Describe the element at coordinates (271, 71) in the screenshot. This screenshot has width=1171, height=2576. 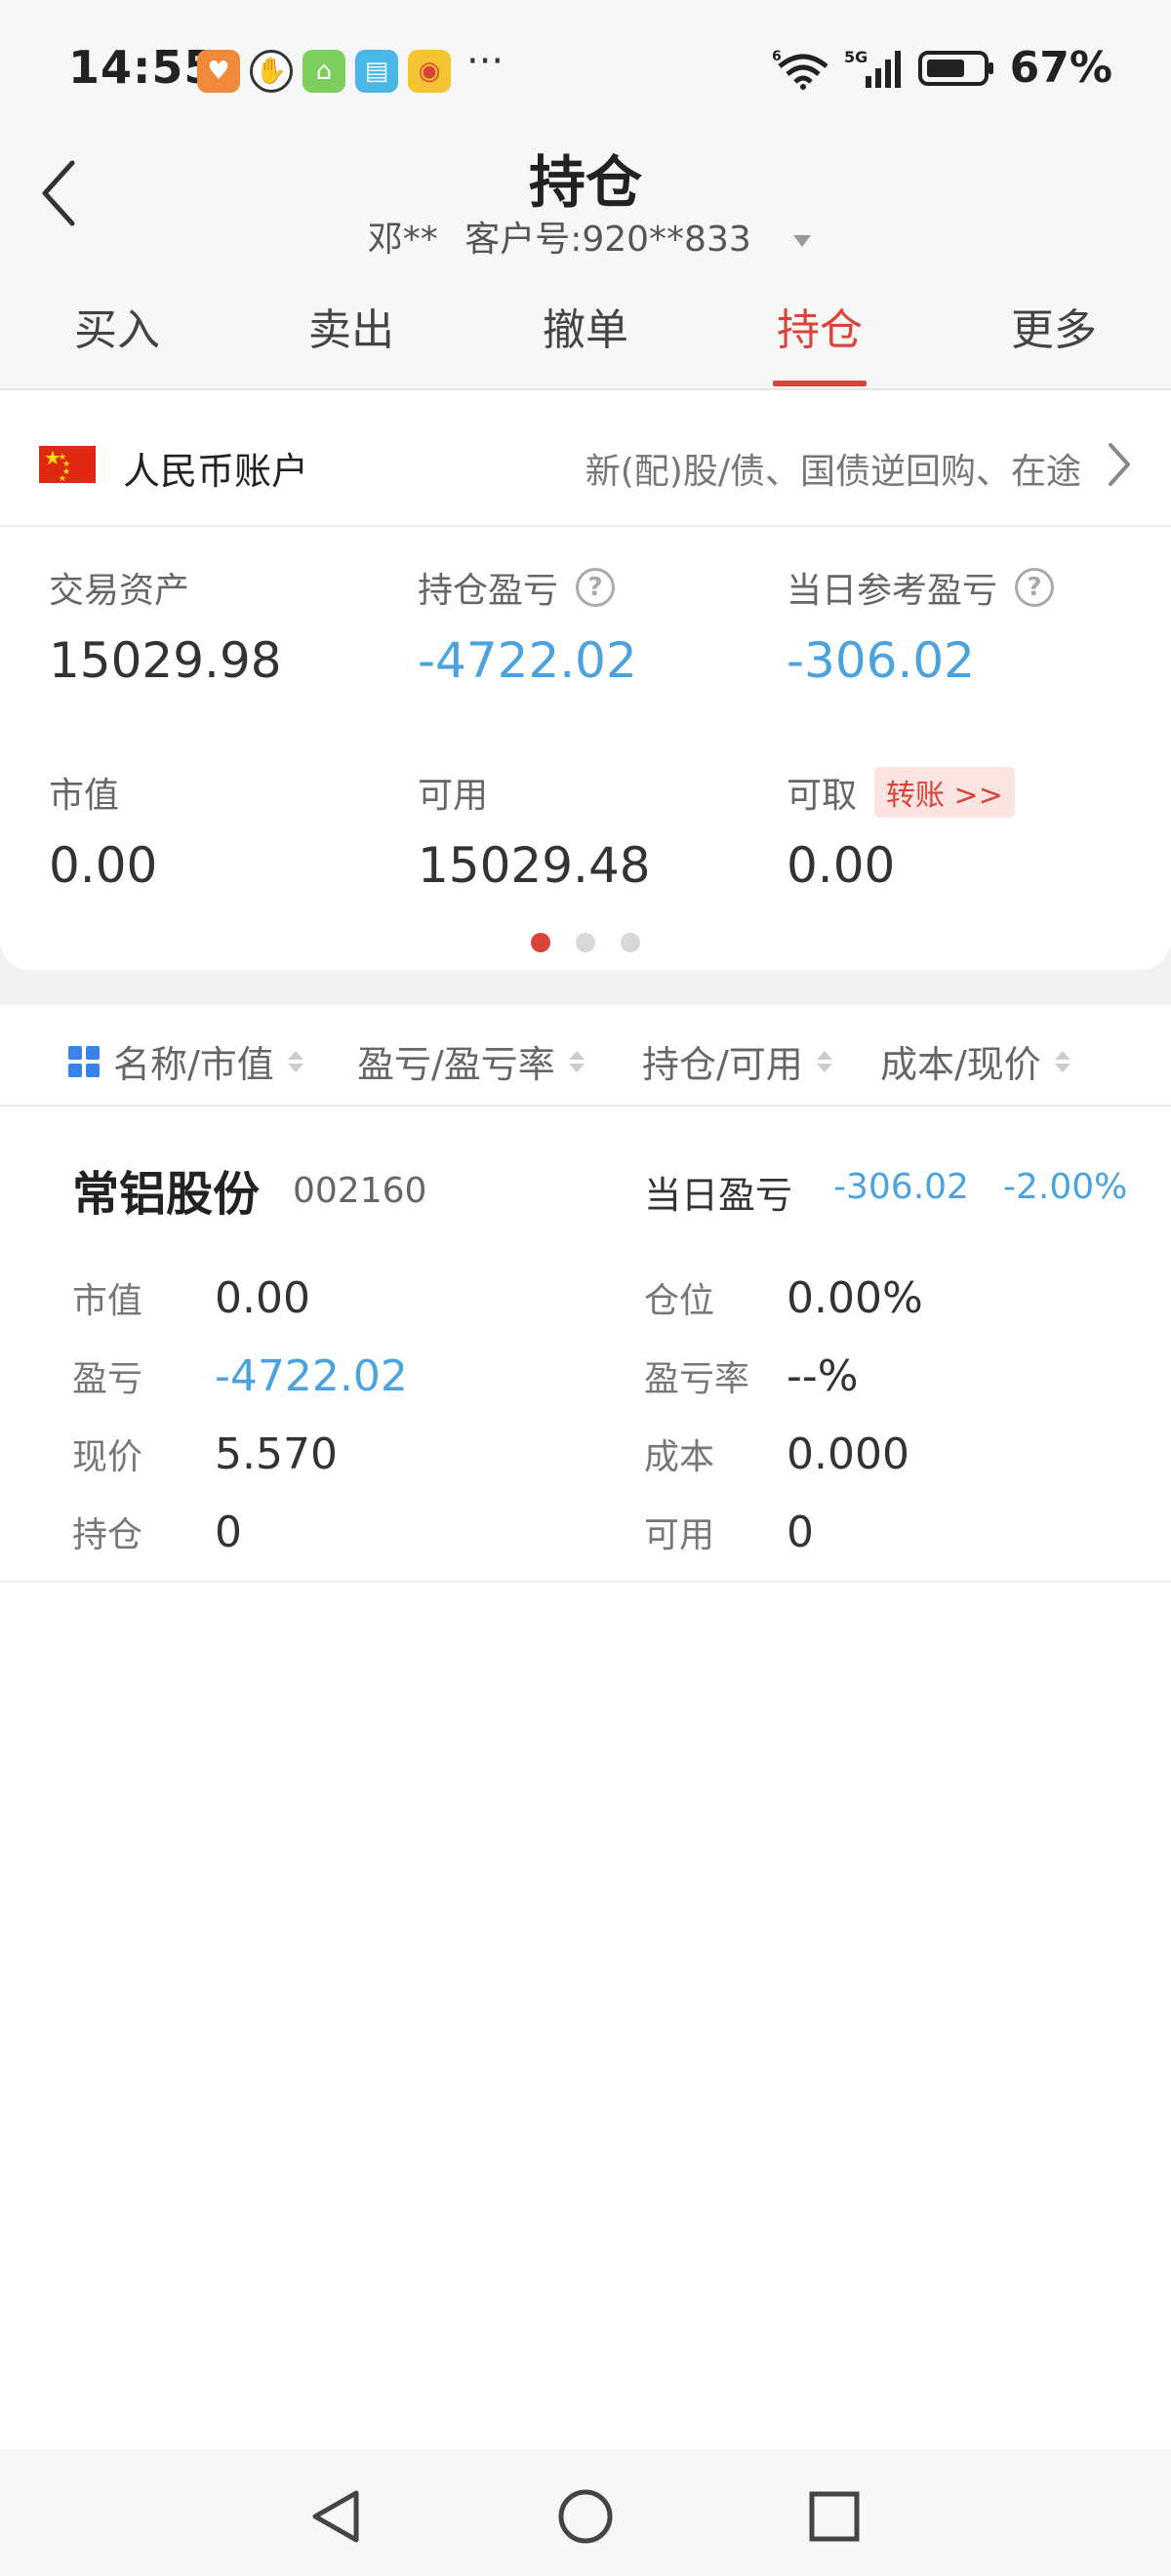
I see `hand-app-icon: ✋` at that location.